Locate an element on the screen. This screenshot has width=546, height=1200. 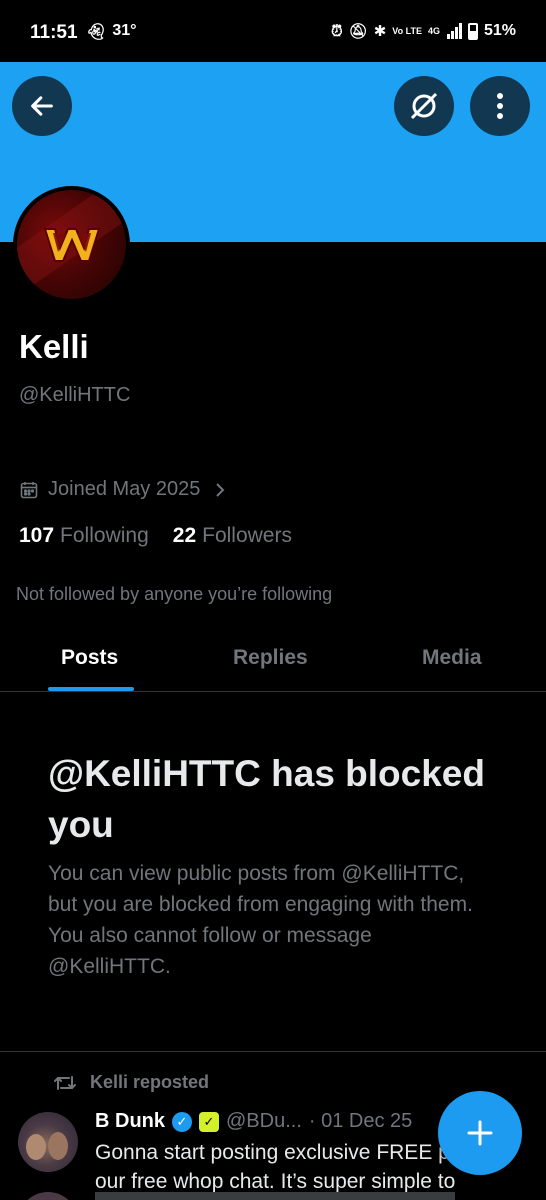
back-arrow-icon is located at coordinates (42, 106).